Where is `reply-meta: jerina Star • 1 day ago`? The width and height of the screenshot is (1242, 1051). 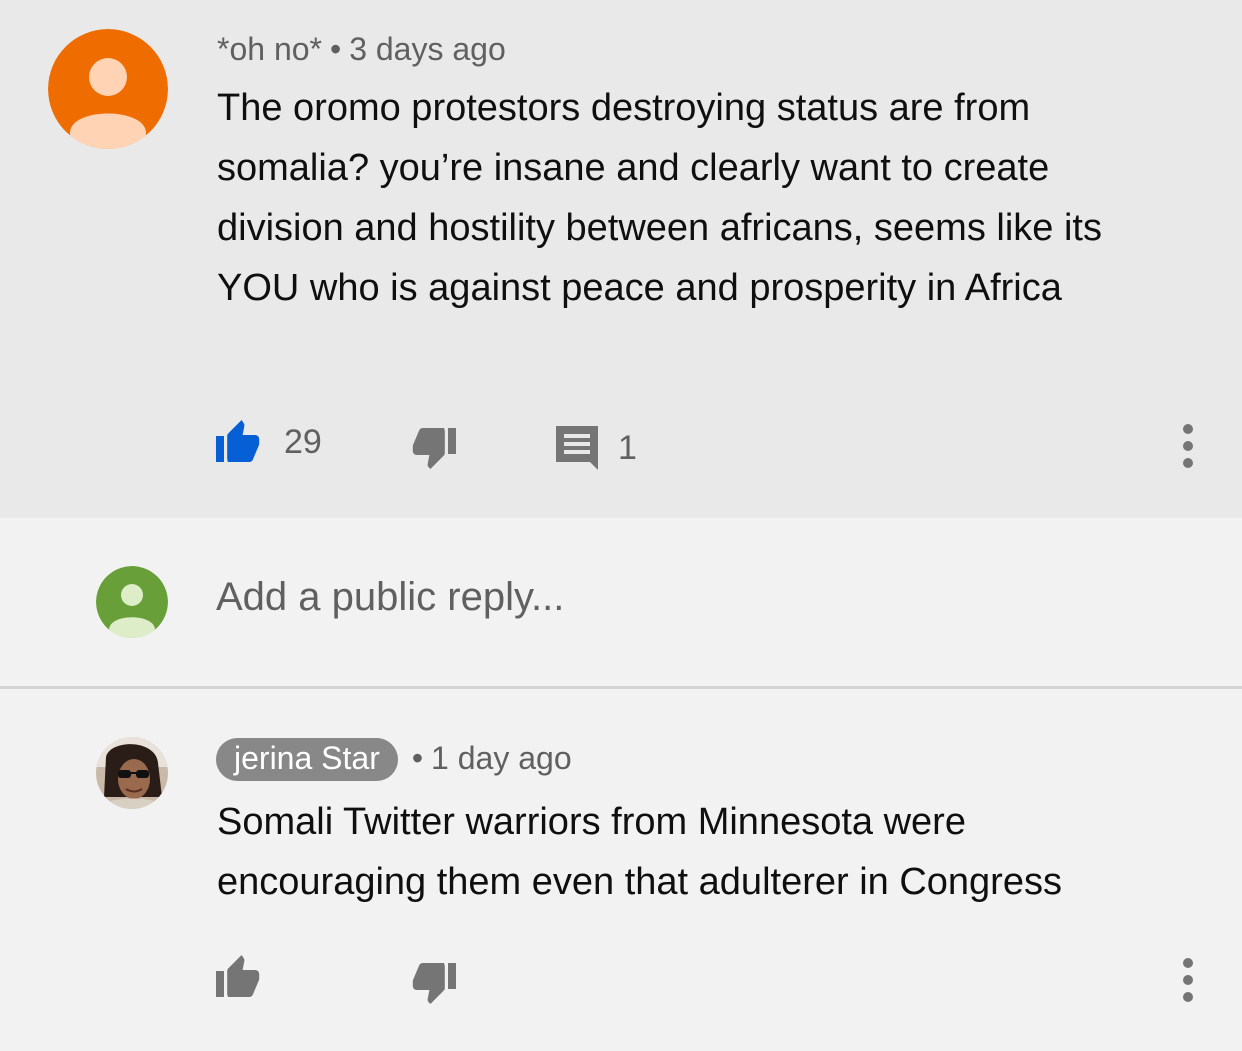 reply-meta: jerina Star • 1 day ago is located at coordinates (394, 759).